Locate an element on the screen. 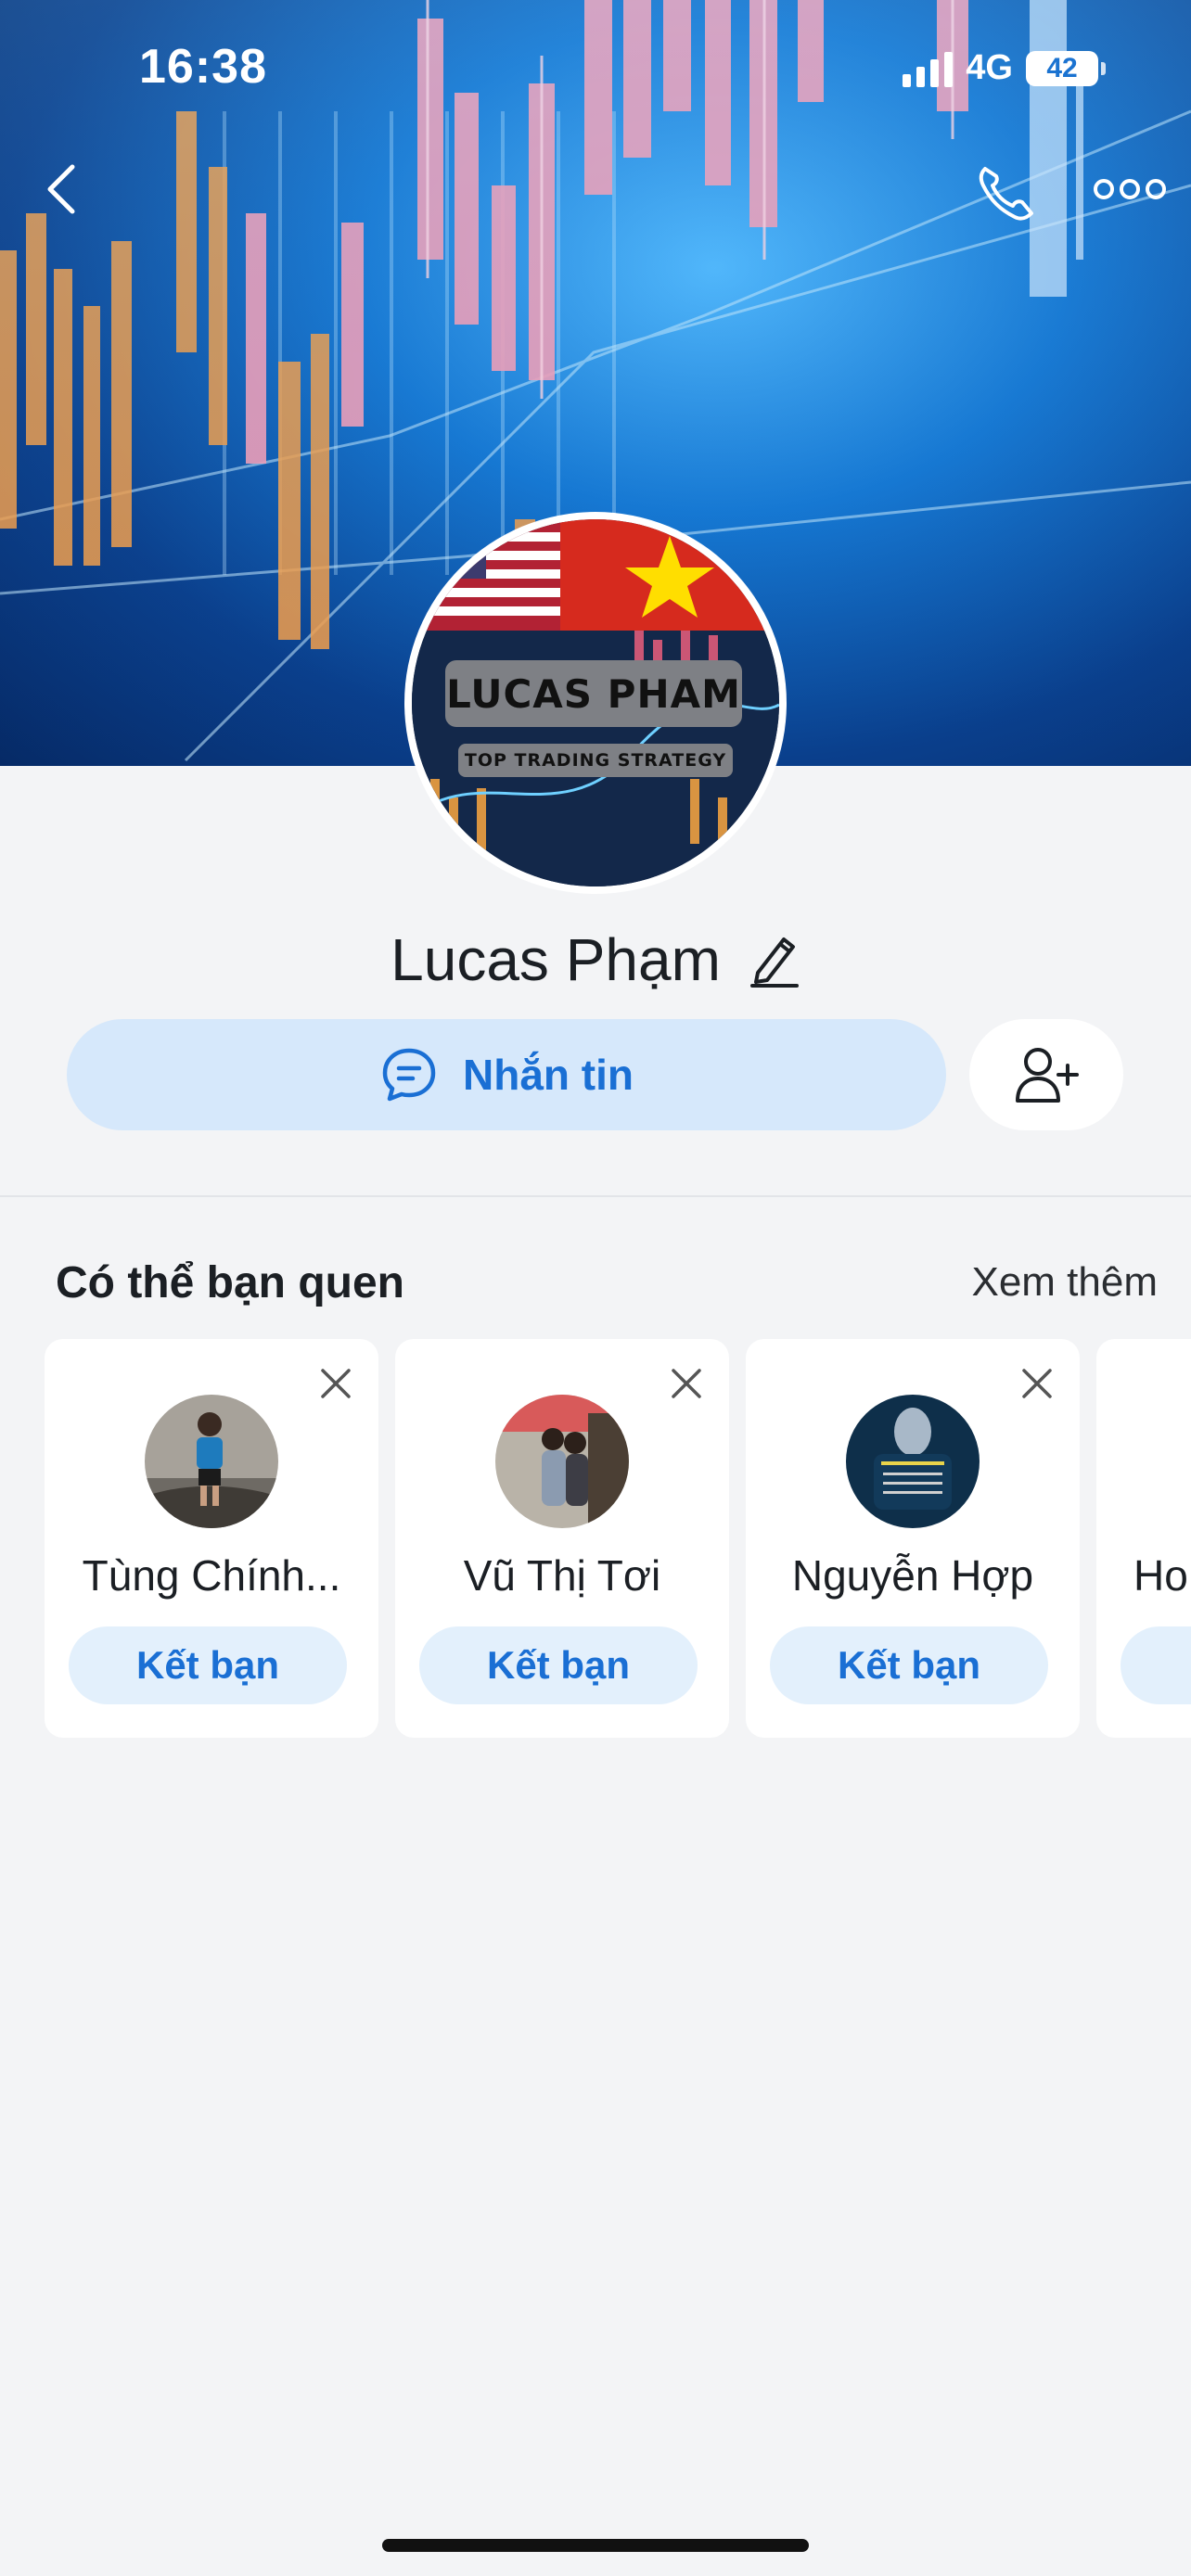 This screenshot has width=1191, height=2576. suggestions-title: Có thể bạn quen is located at coordinates (230, 1283).